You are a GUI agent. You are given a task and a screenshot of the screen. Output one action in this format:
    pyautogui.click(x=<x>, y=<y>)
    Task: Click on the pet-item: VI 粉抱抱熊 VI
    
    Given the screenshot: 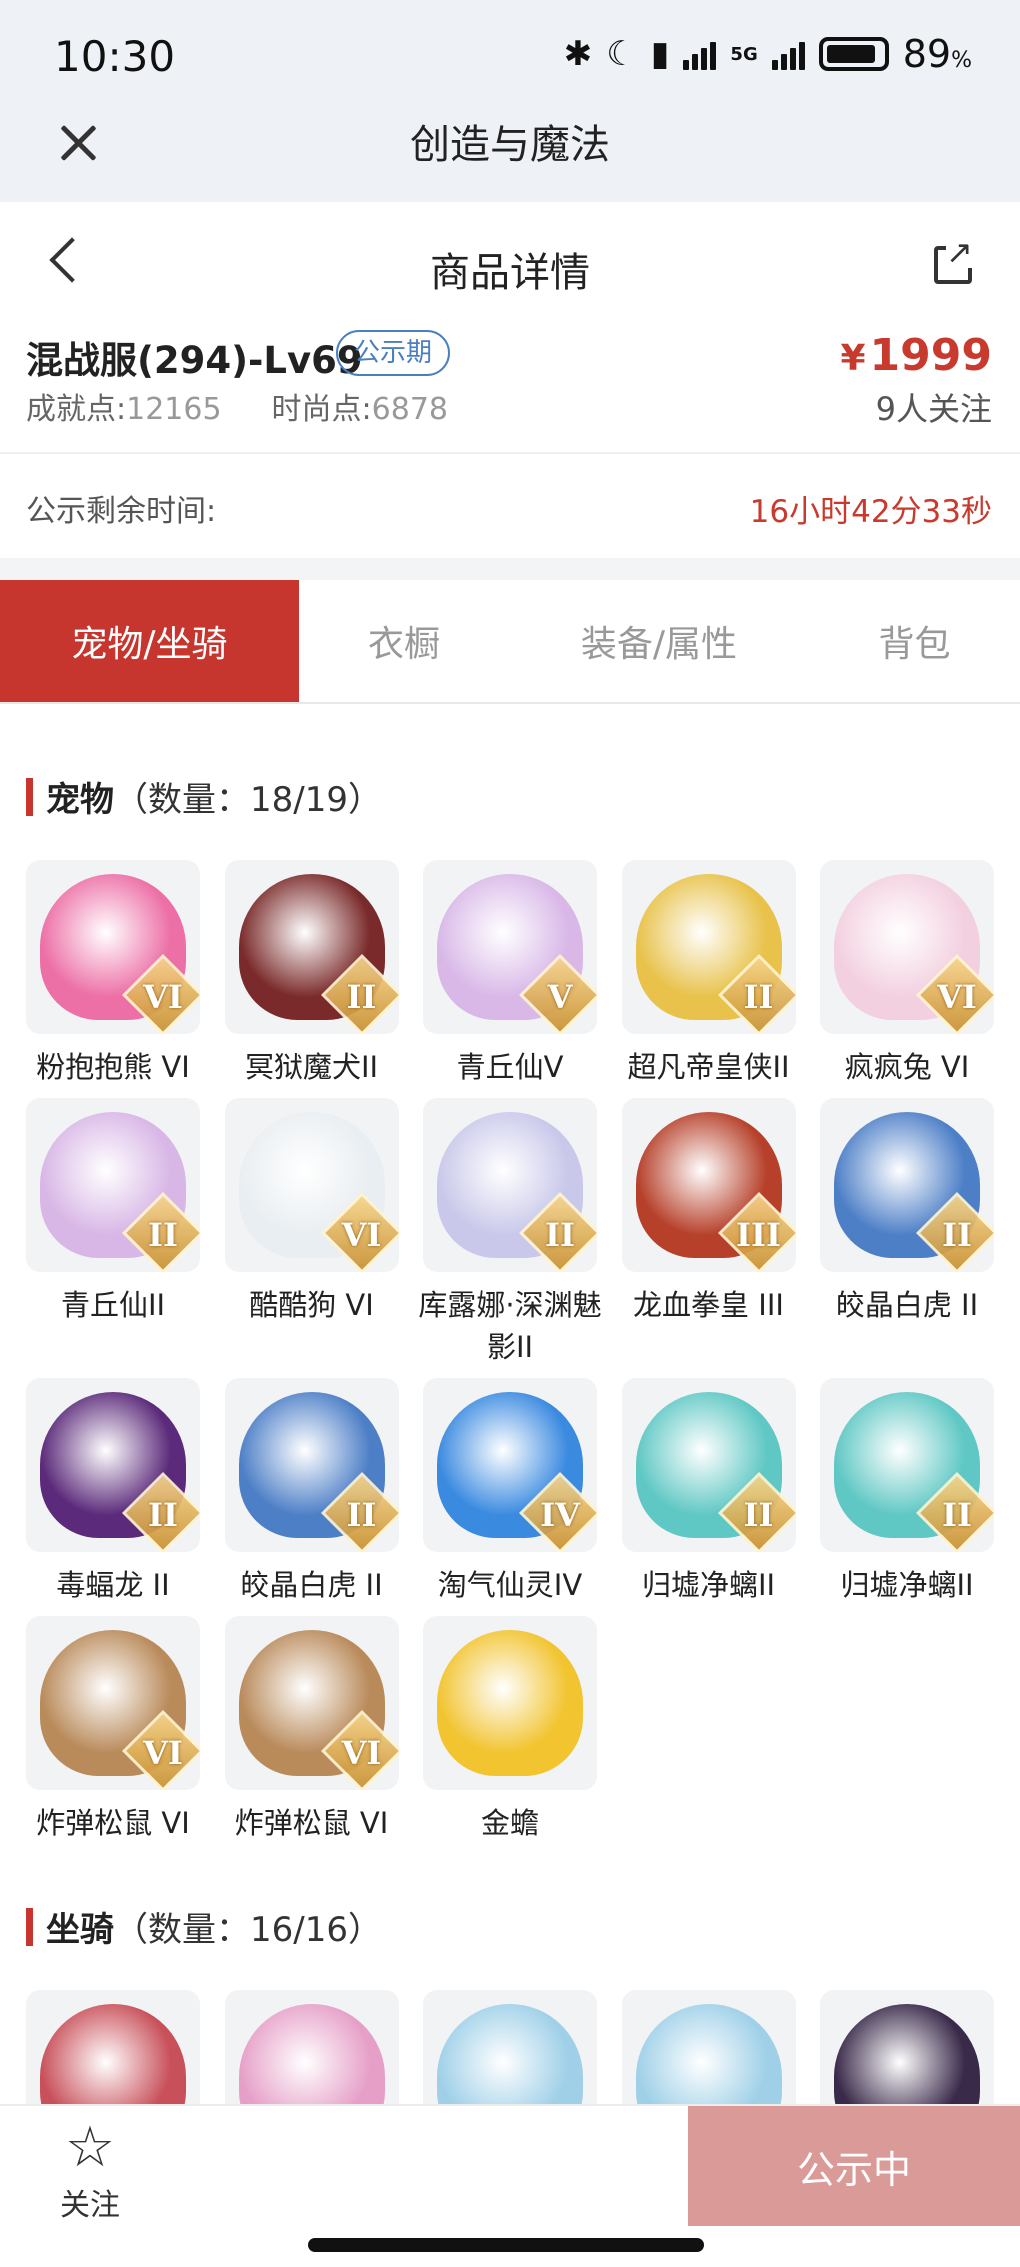 What is the action you would take?
    pyautogui.click(x=113, y=974)
    